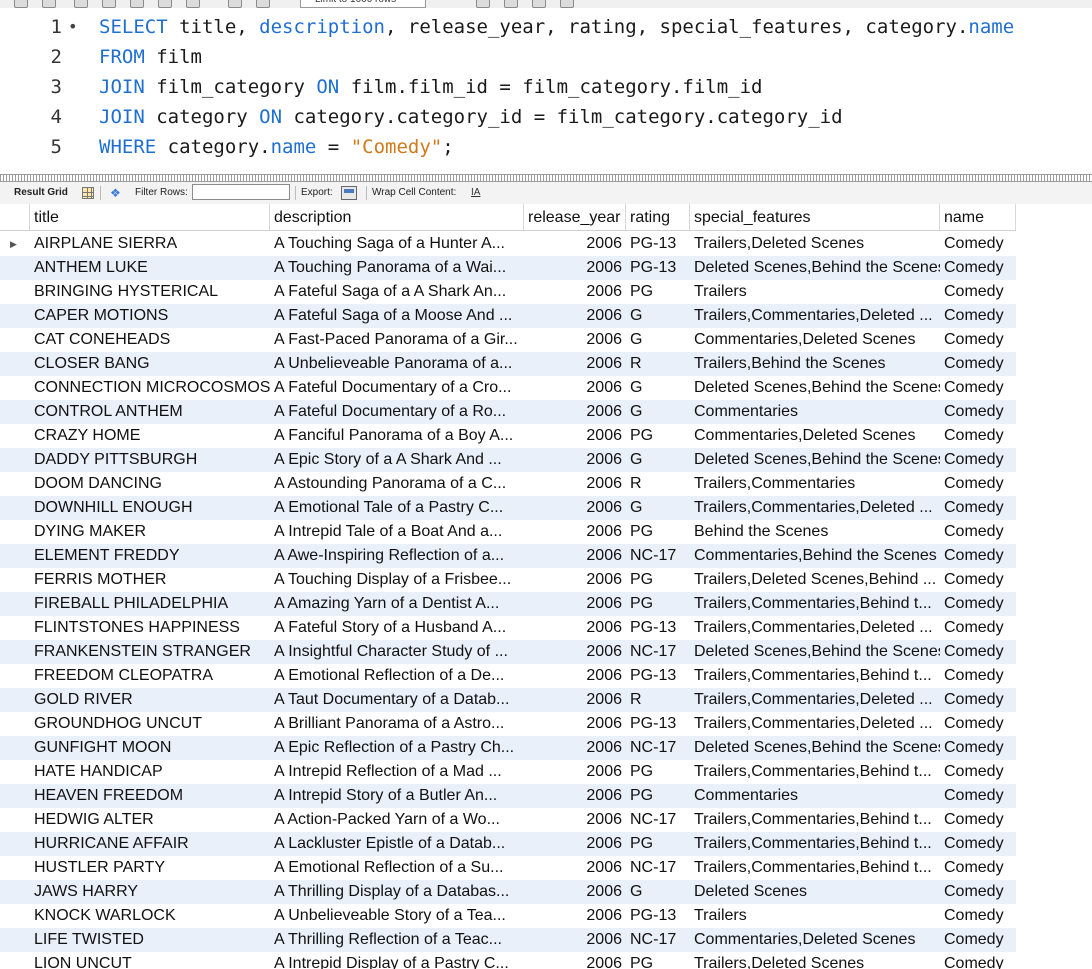  What do you see at coordinates (150, 892) in the screenshot?
I see `cell-title: JAWS HARRY` at bounding box center [150, 892].